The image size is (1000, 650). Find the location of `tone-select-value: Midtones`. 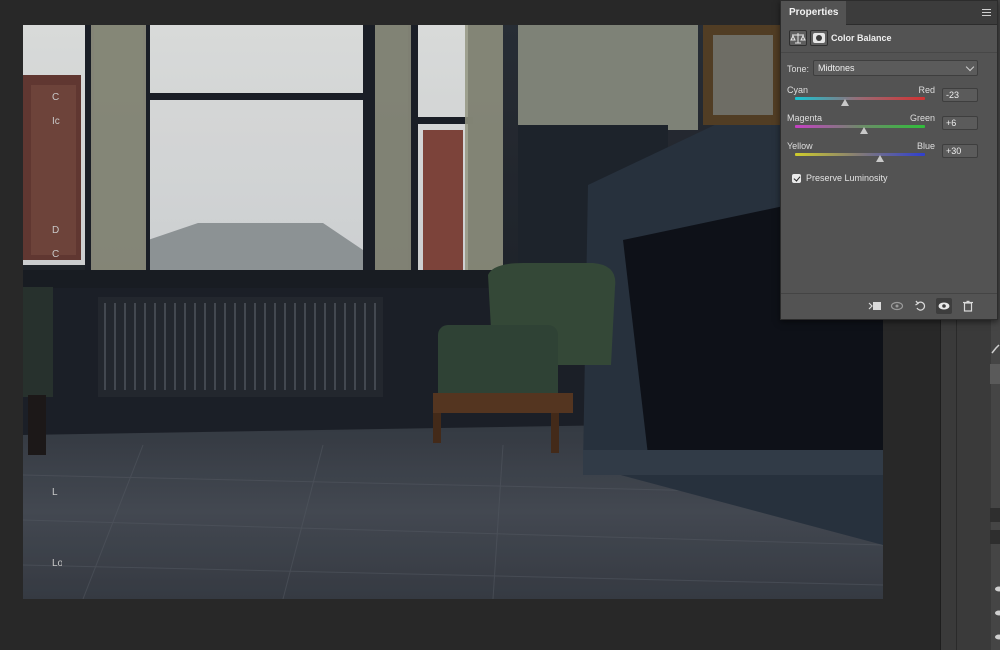

tone-select-value: Midtones is located at coordinates (836, 68).